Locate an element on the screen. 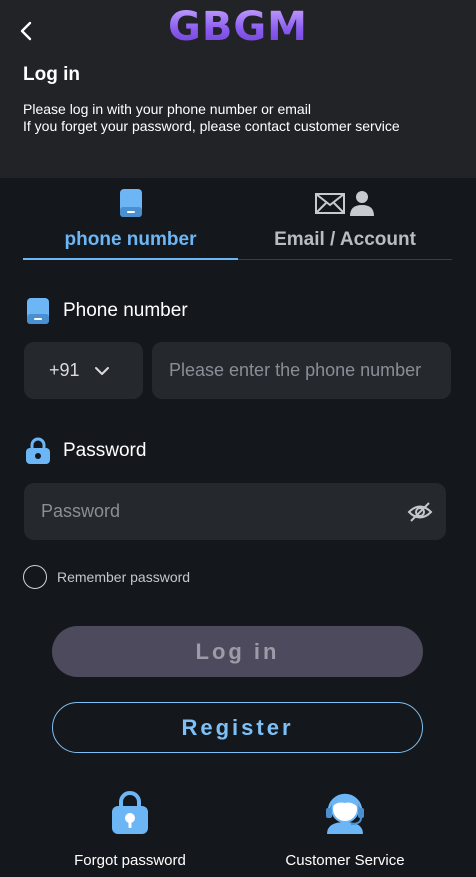  tab-phone-number: phone number is located at coordinates (130, 223).